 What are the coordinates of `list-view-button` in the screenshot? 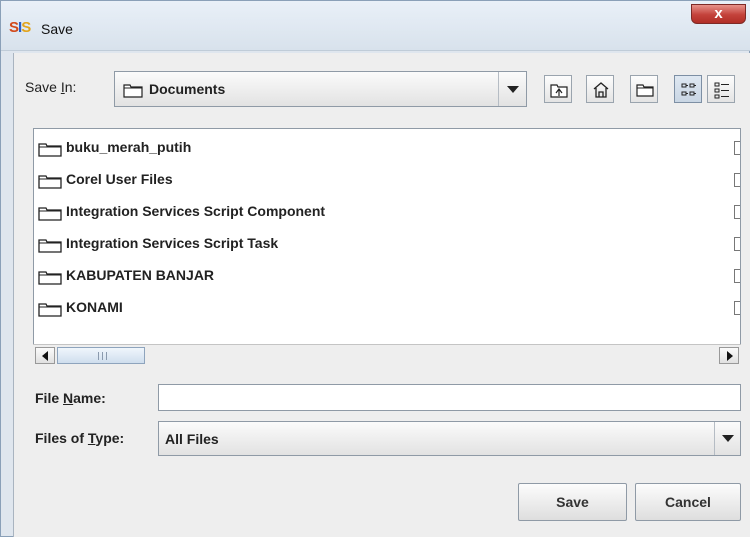 It's located at (688, 89).